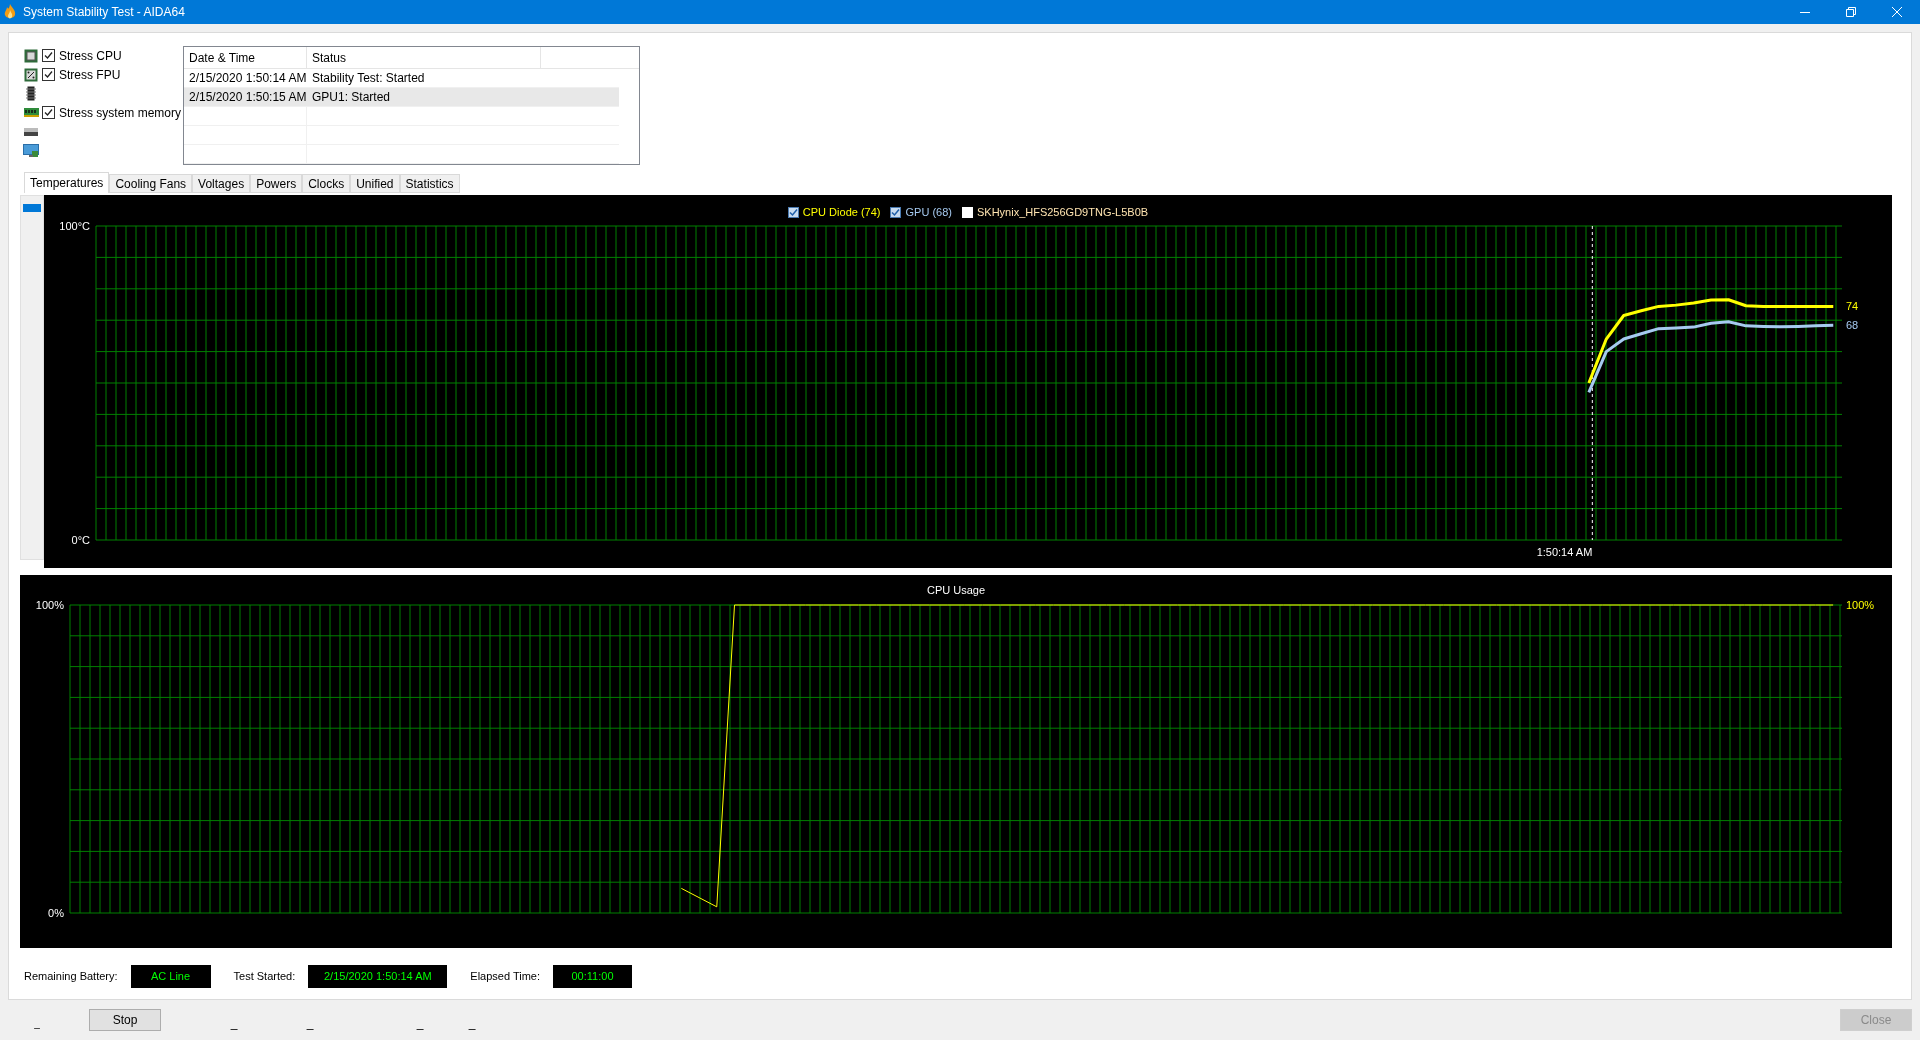 Image resolution: width=1920 pixels, height=1040 pixels. Describe the element at coordinates (104, 12) in the screenshot. I see `window-title: System Stability Test - AIDA64` at that location.